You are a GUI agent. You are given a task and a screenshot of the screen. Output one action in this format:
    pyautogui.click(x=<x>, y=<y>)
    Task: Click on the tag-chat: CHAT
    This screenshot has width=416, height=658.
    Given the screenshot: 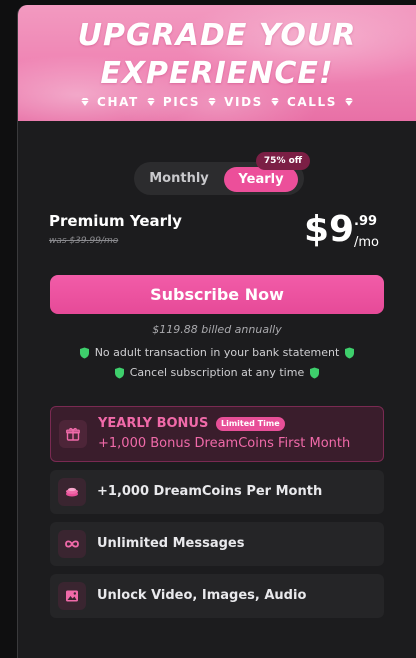 What is the action you would take?
    pyautogui.click(x=118, y=102)
    